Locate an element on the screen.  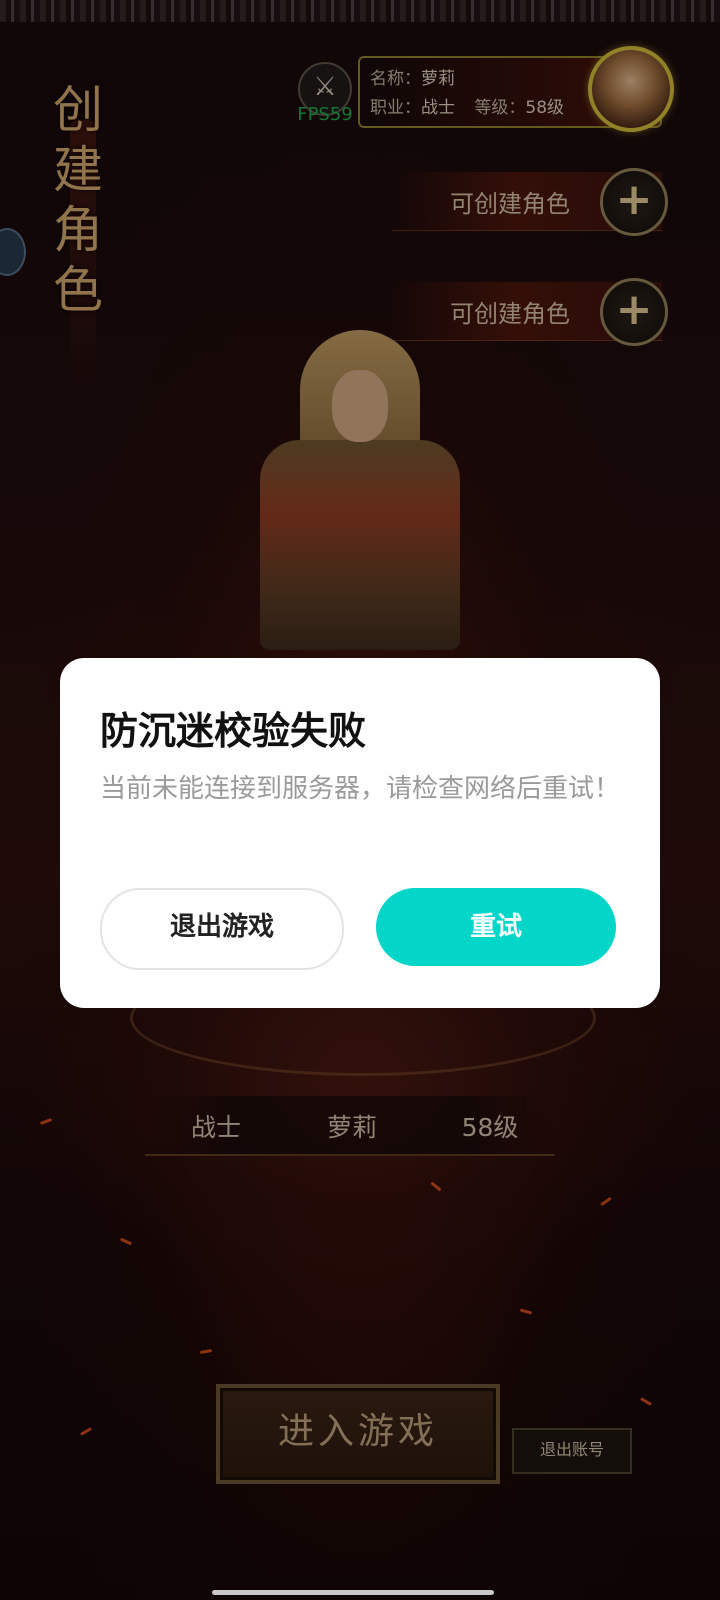
home-indicator is located at coordinates (353, 1592).